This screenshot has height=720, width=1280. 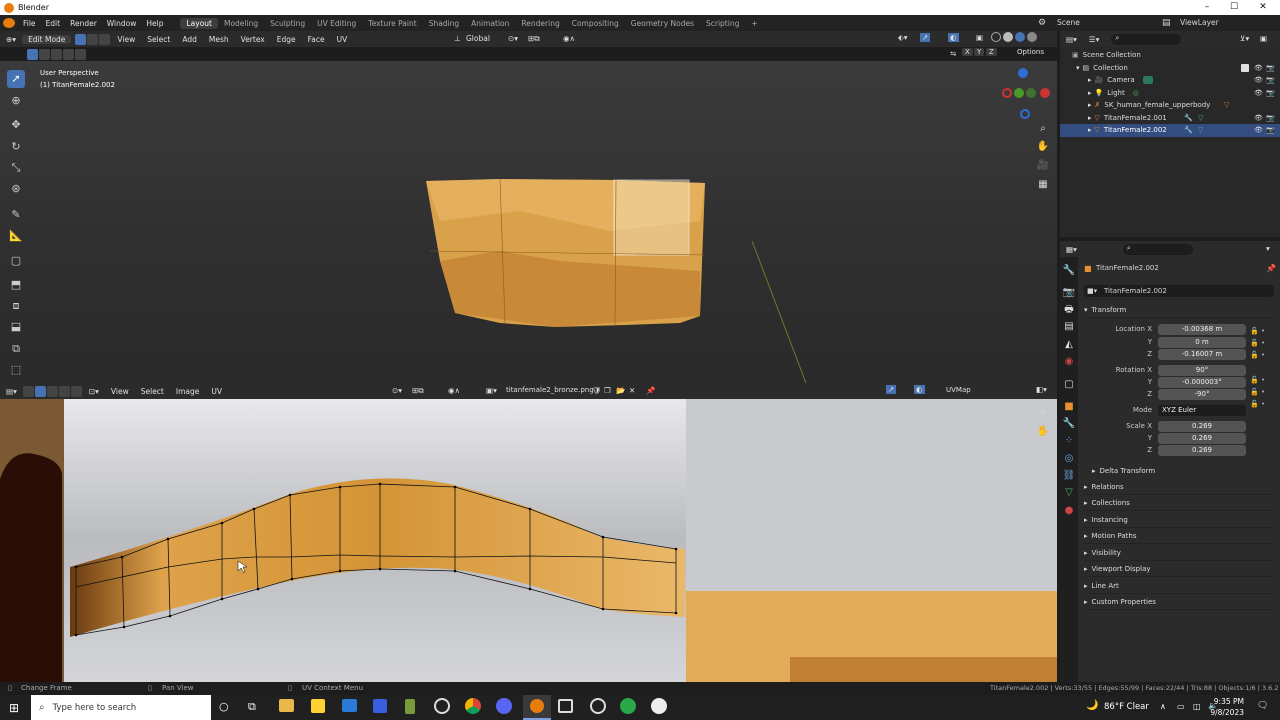 I want to click on menu-render: Render, so click(x=83, y=23).